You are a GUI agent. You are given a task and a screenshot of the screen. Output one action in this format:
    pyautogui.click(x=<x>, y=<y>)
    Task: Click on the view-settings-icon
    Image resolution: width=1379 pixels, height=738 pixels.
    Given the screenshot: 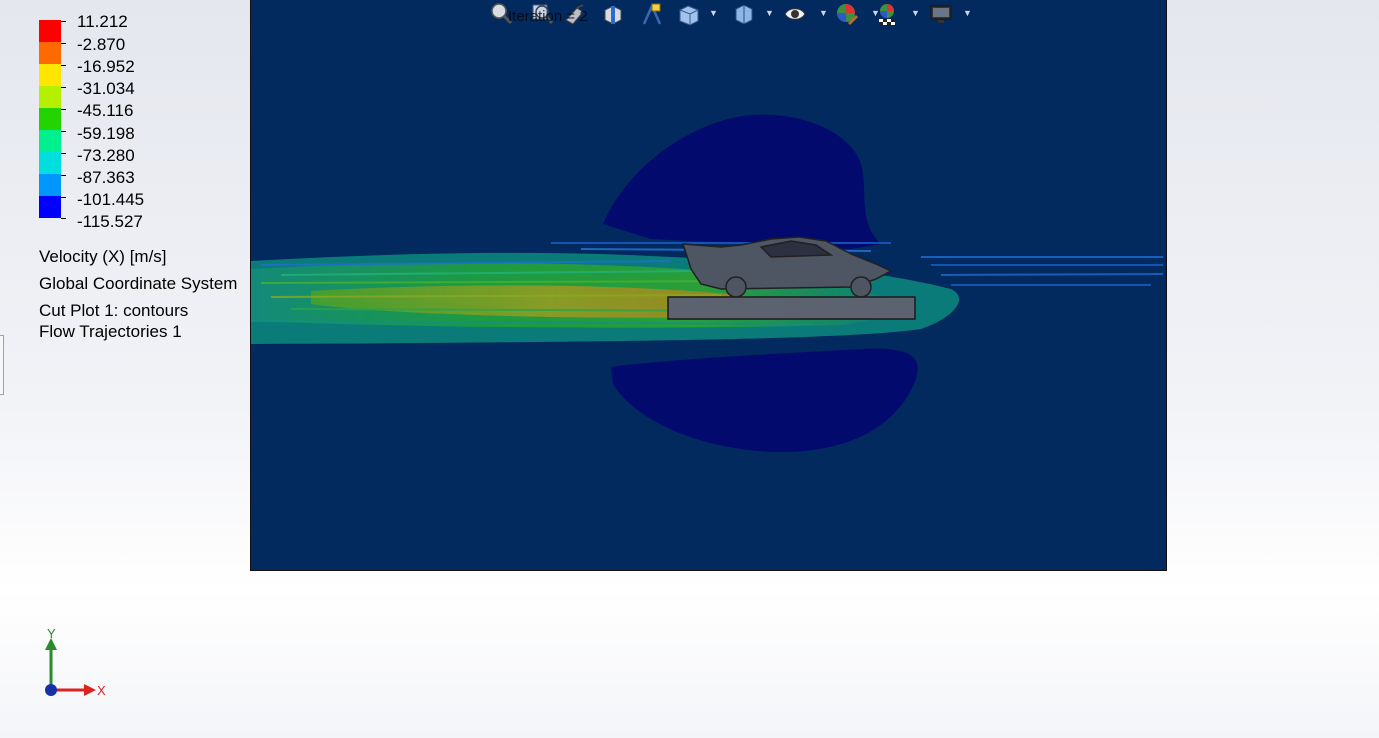 What is the action you would take?
    pyautogui.click(x=941, y=14)
    